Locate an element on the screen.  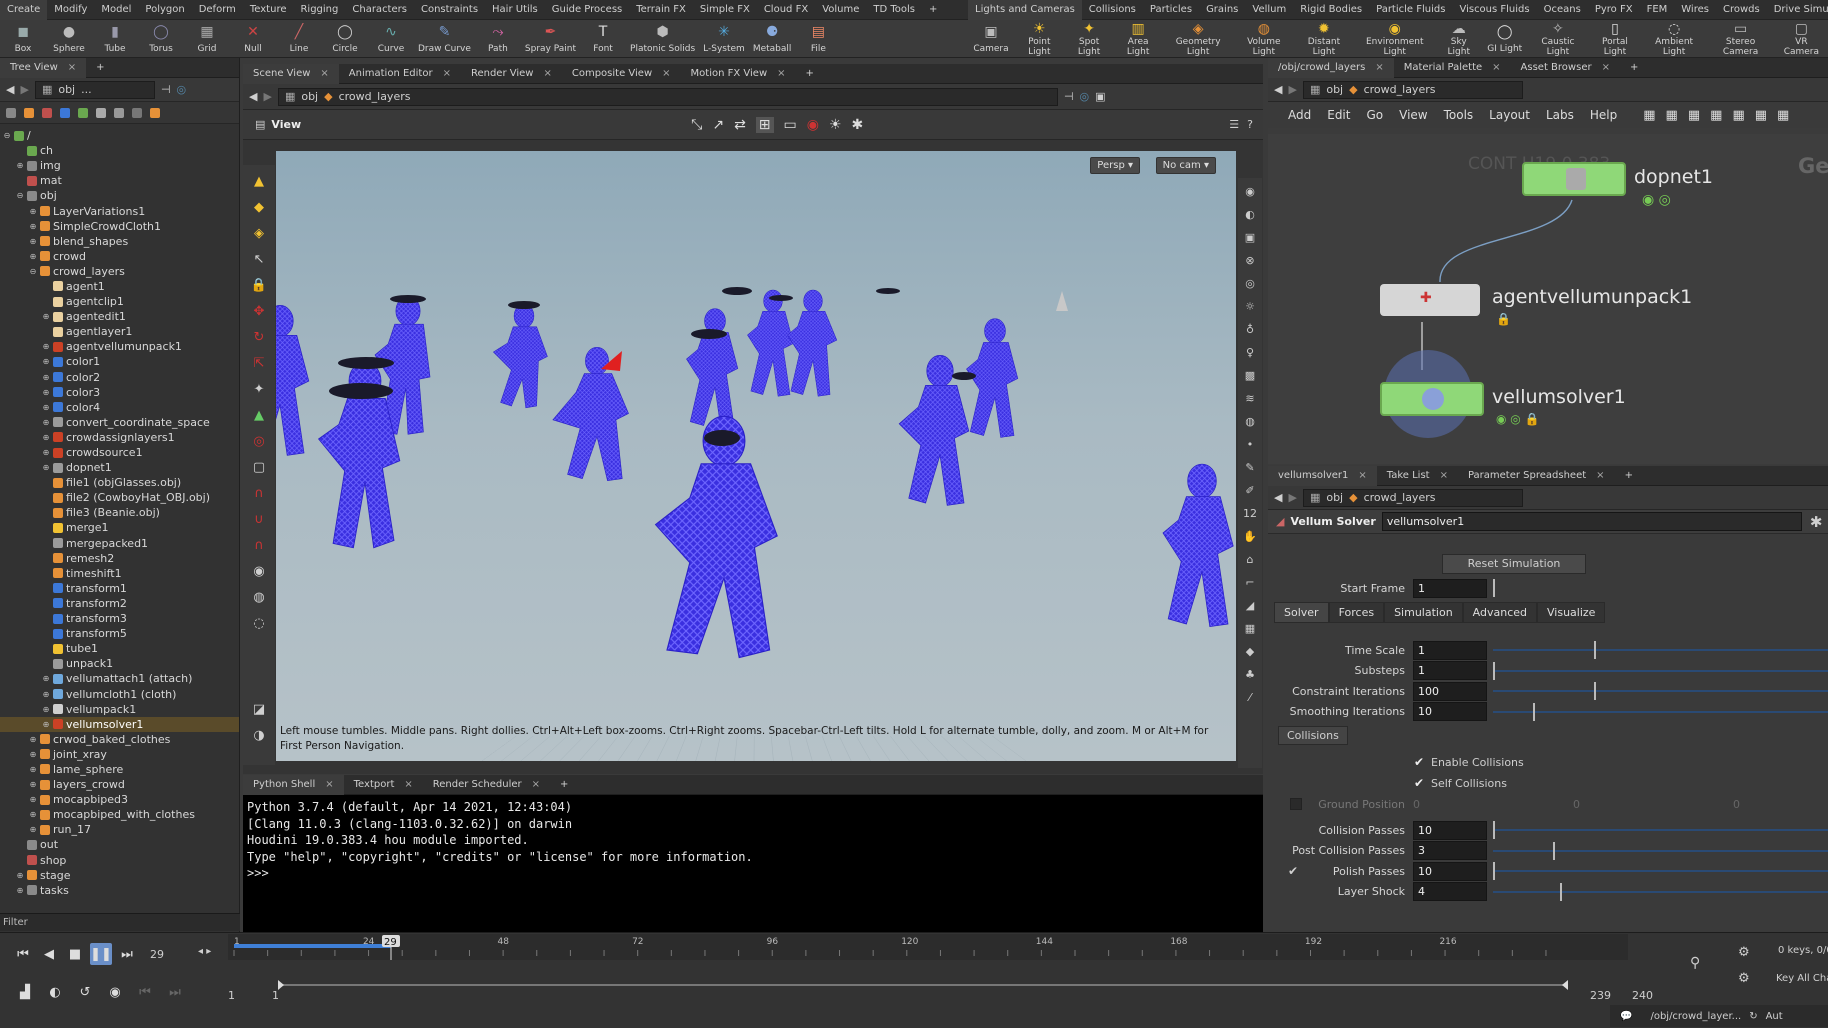
shelf-right-tab: Particle Fluids is located at coordinates (1410, 10).